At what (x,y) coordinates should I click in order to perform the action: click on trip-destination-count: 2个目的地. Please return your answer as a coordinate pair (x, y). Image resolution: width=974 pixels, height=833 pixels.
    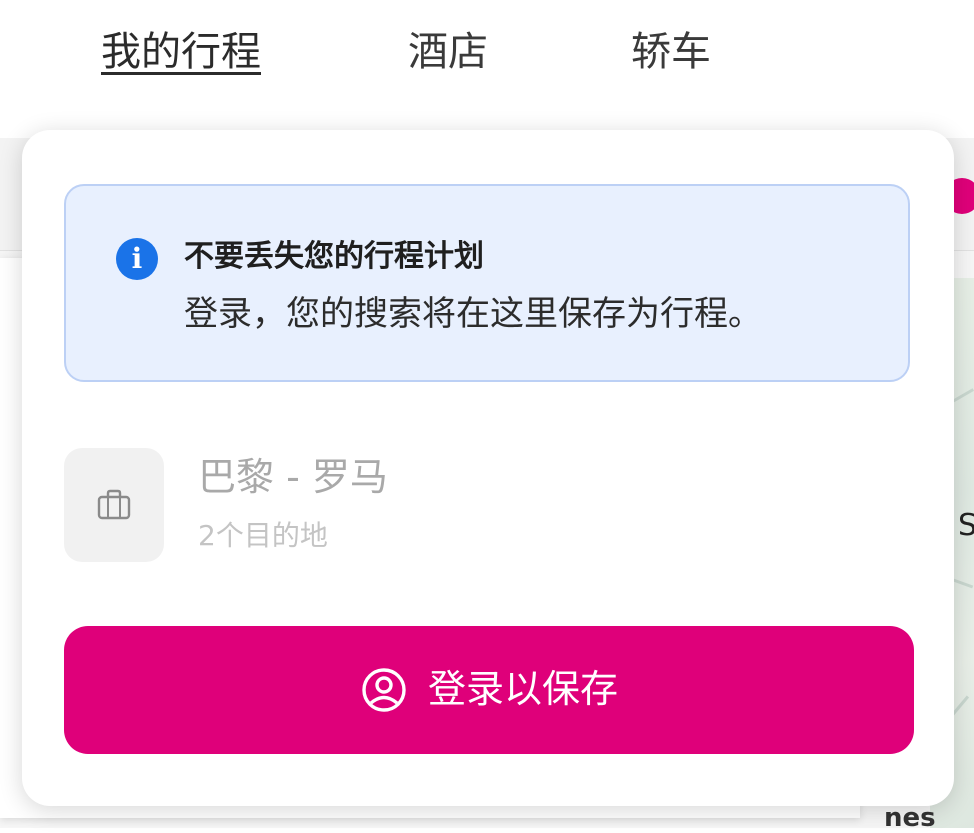
    Looking at the image, I should click on (263, 535).